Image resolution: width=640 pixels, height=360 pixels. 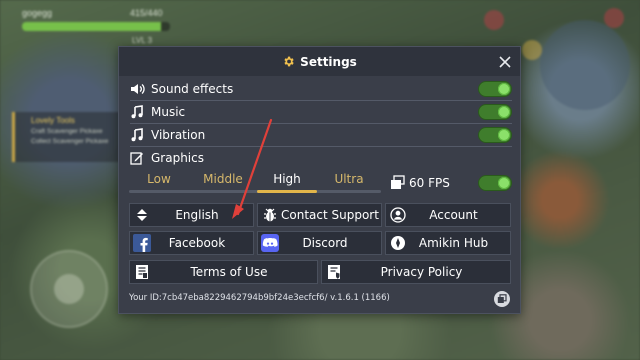 I want to click on settings-header: Settings, so click(x=319, y=61).